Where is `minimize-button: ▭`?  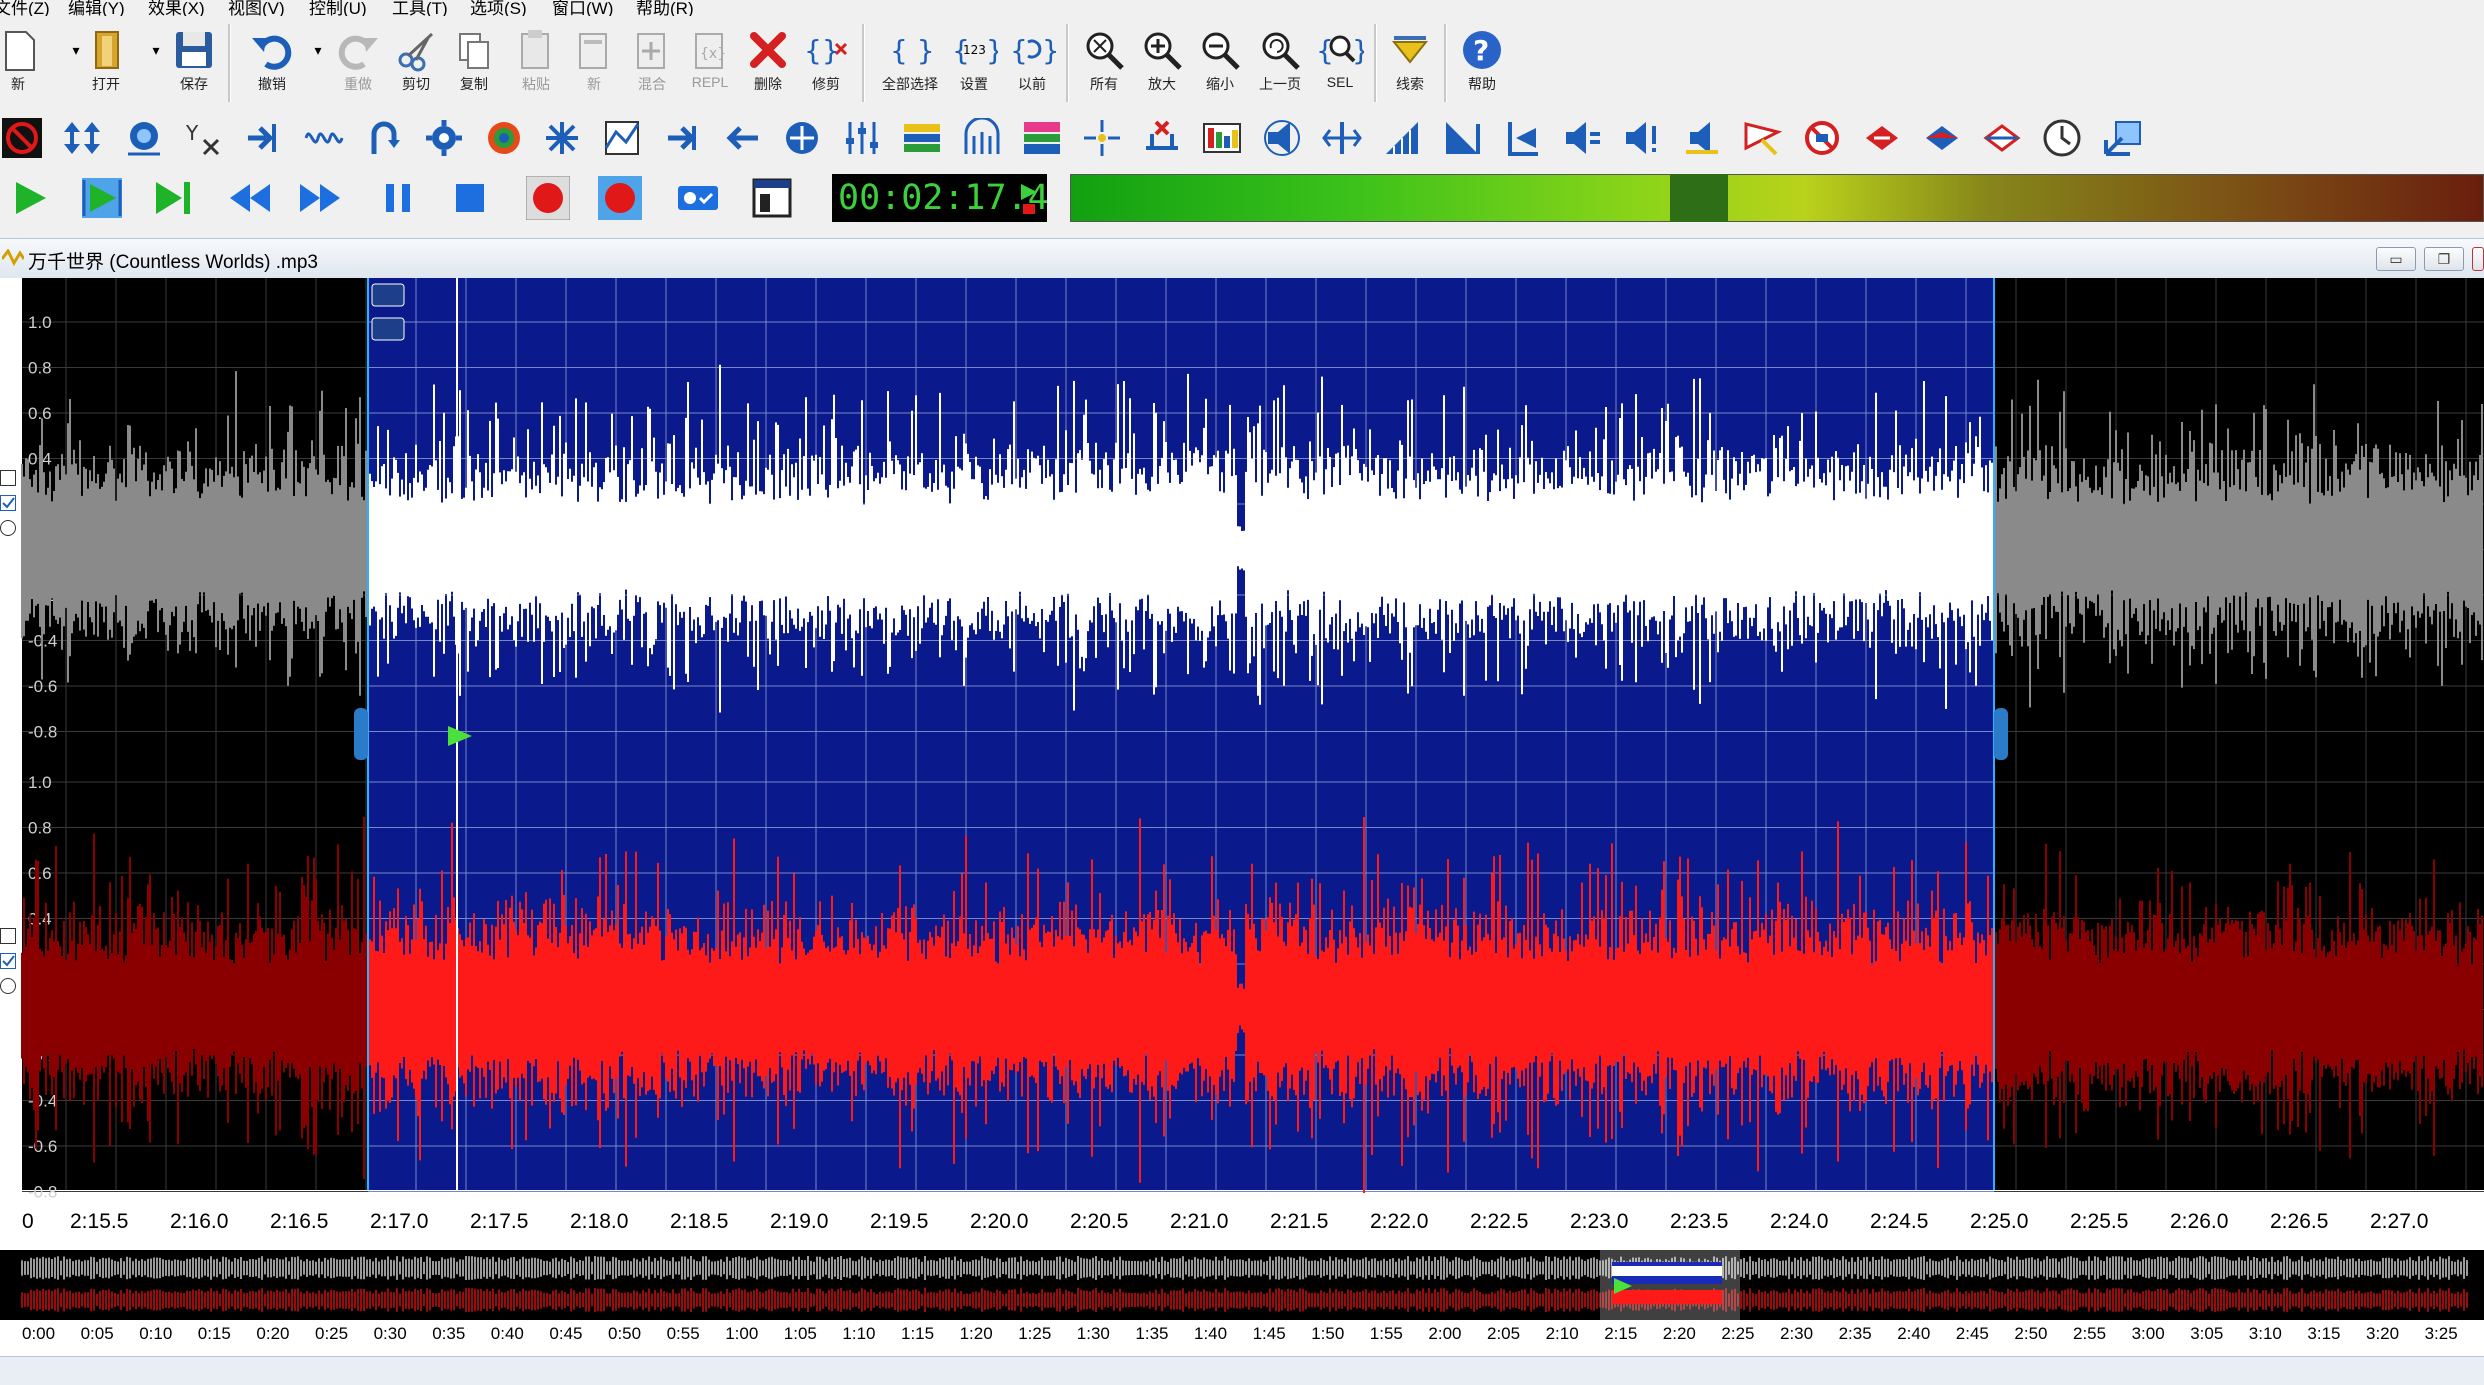
minimize-button: ▭ is located at coordinates (2396, 259).